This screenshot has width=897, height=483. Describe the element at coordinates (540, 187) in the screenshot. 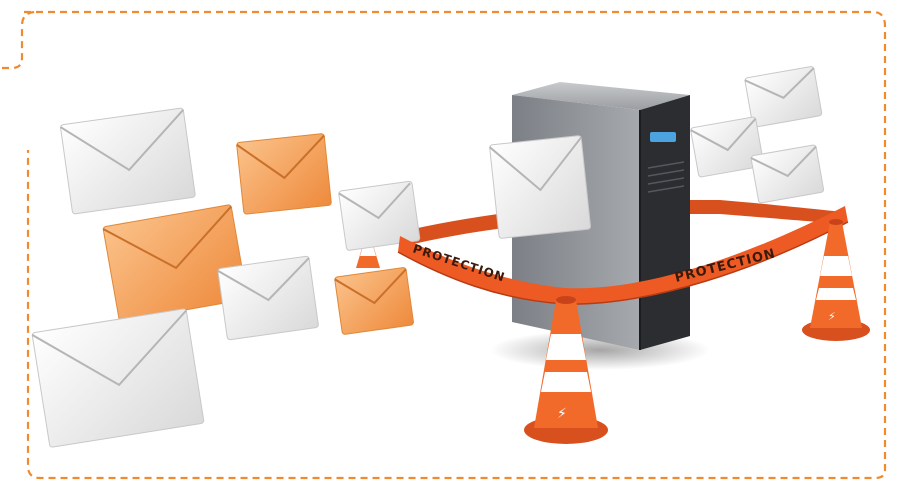

I see `envelope-white-on-server` at that location.